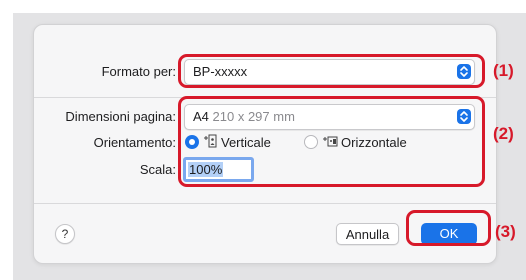 Image resolution: width=526 pixels, height=280 pixels. What do you see at coordinates (503, 70) in the screenshot?
I see `callout-number-1: (1)` at bounding box center [503, 70].